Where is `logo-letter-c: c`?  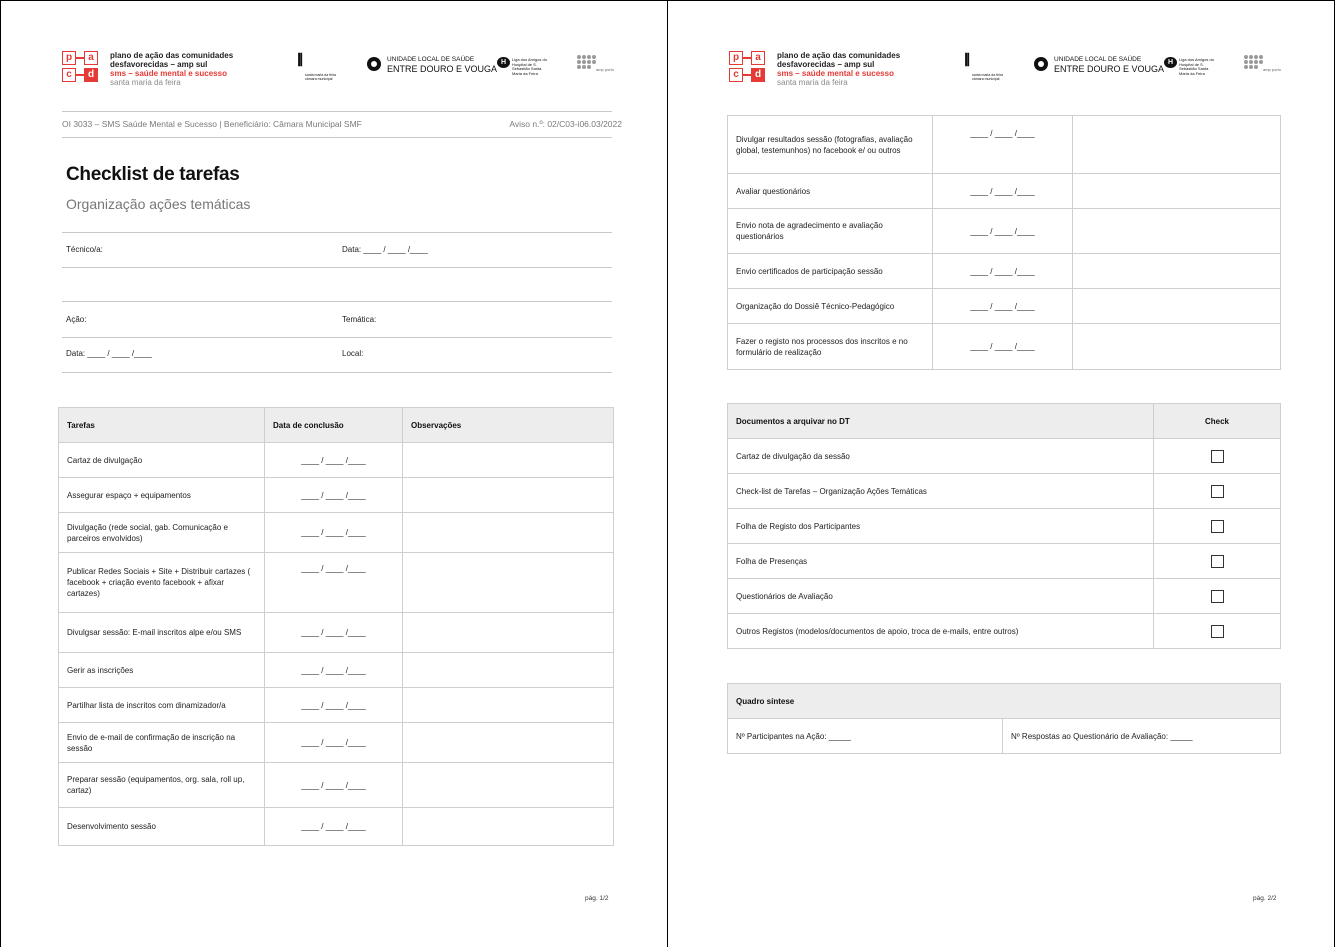
logo-letter-c: c is located at coordinates (69, 75).